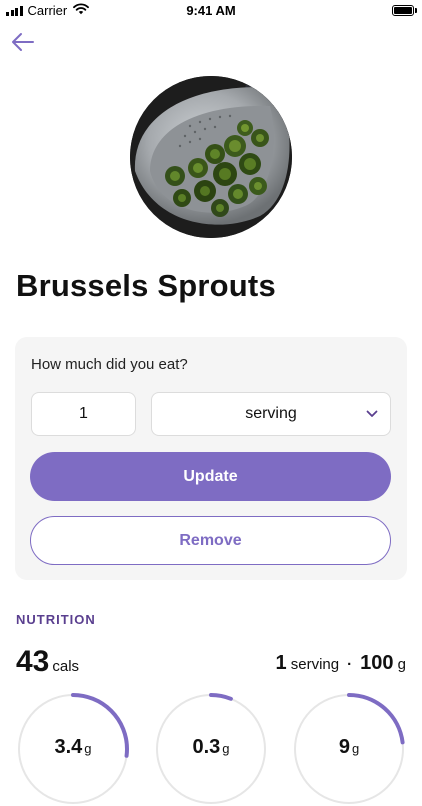 The width and height of the screenshot is (422, 806). I want to click on battery-tip, so click(416, 10).